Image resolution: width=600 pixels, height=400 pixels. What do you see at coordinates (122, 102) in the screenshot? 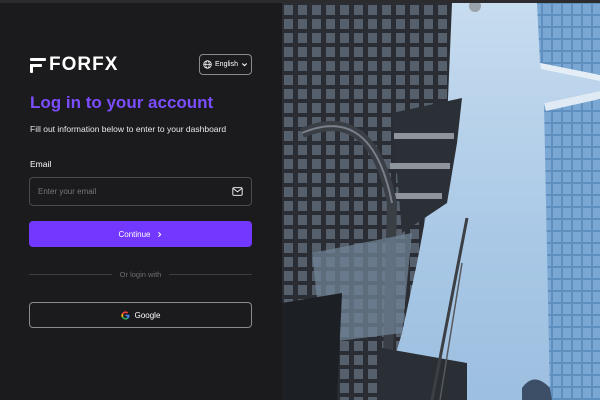
I see `page-title: Log in to your account` at bounding box center [122, 102].